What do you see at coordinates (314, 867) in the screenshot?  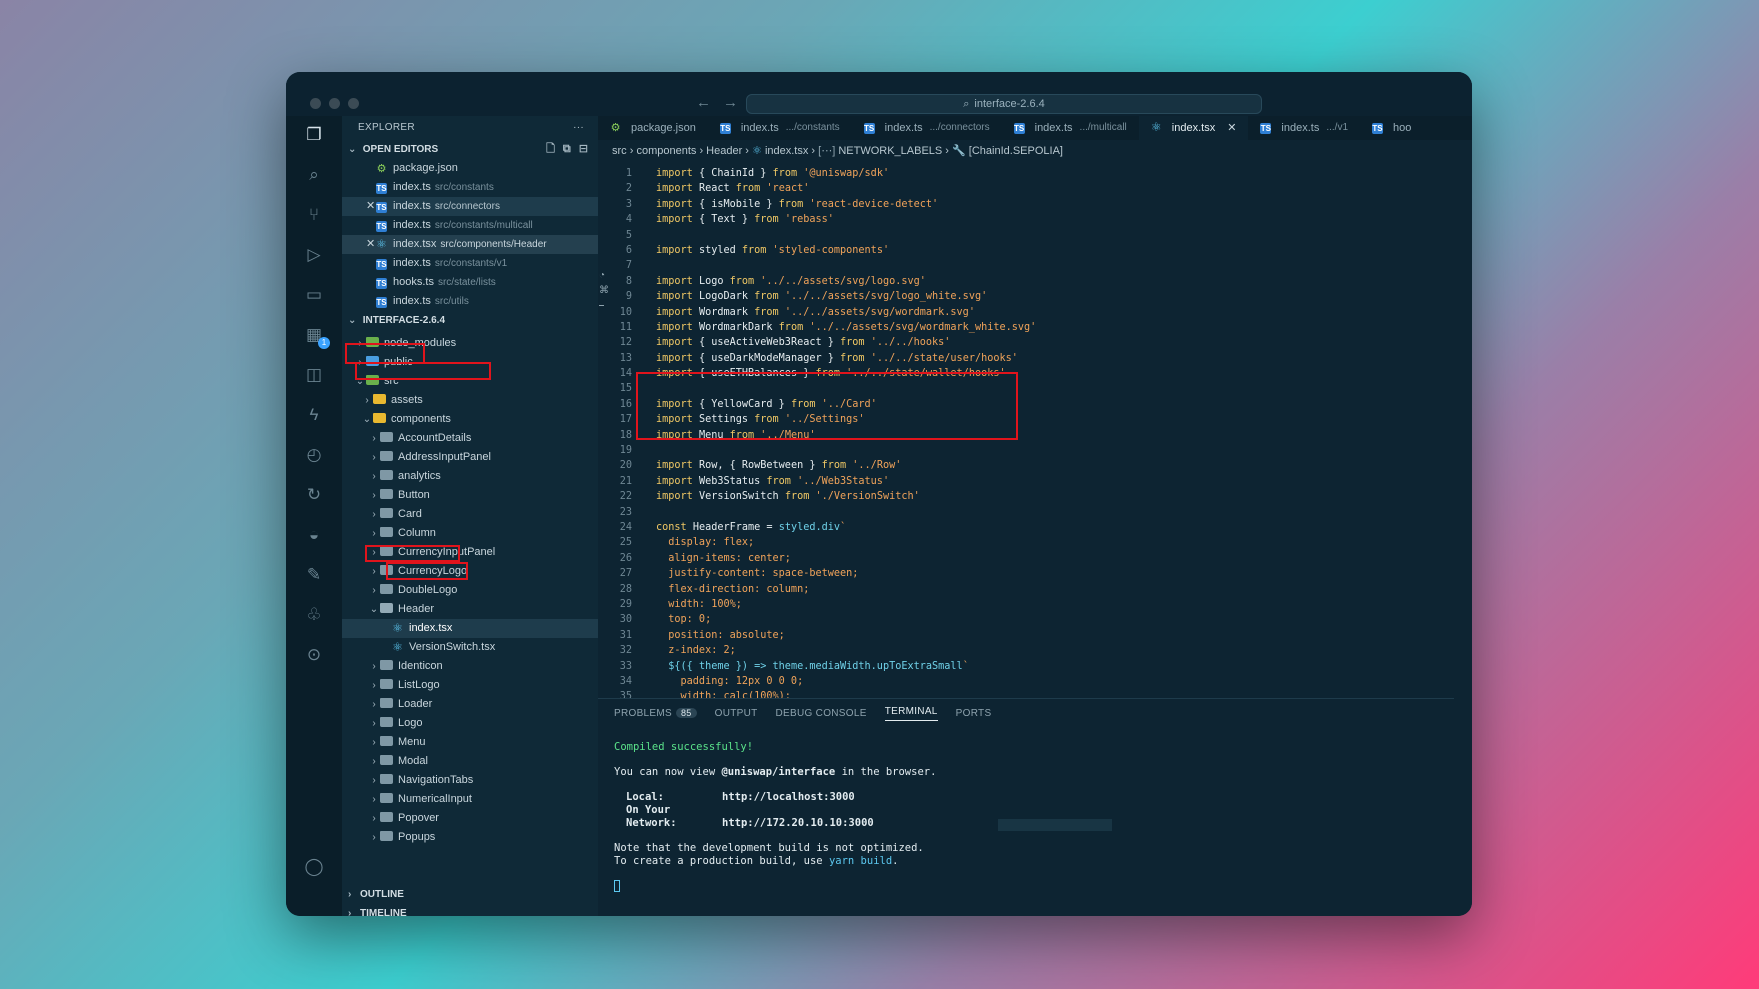 I see `account-icon: ◯` at bounding box center [314, 867].